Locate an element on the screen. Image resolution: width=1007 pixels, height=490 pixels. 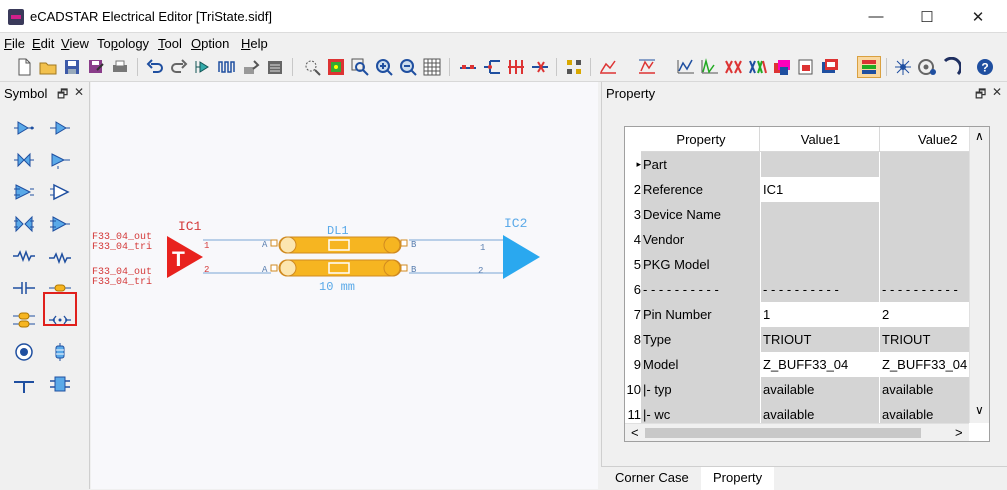
driver-symbol-button is located at coordinates (24, 128).